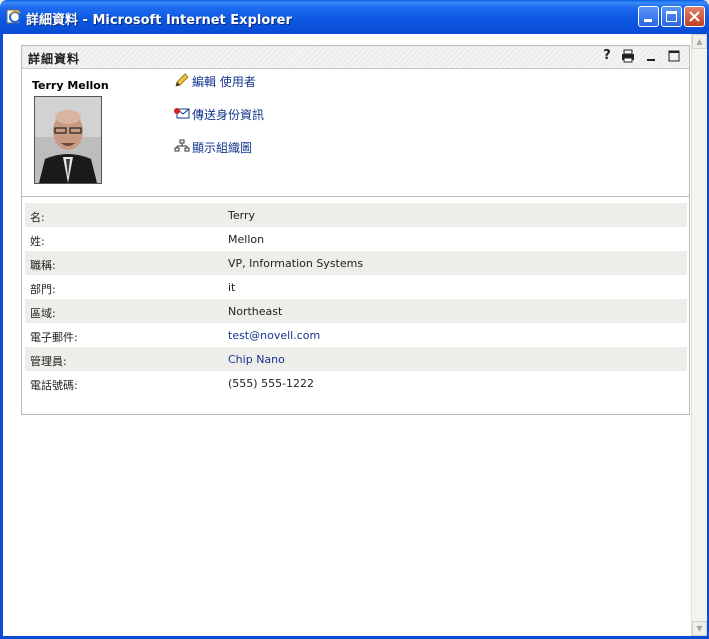 This screenshot has width=709, height=639. What do you see at coordinates (48, 361) in the screenshot?
I see `detail-label: 管理員:` at bounding box center [48, 361].